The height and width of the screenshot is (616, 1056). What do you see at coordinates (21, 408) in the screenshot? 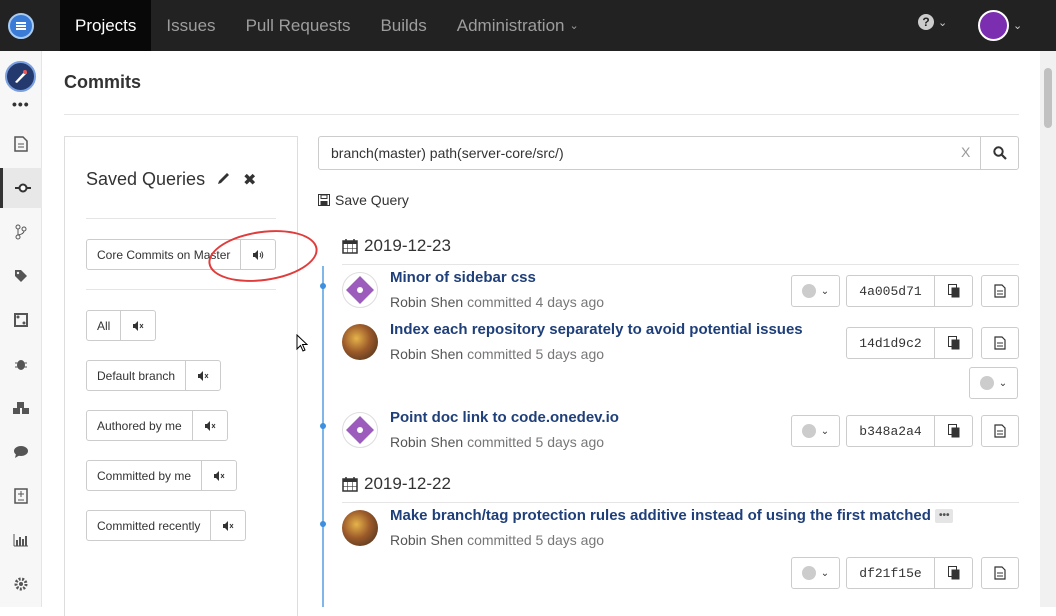
I see `cubes-icon` at bounding box center [21, 408].